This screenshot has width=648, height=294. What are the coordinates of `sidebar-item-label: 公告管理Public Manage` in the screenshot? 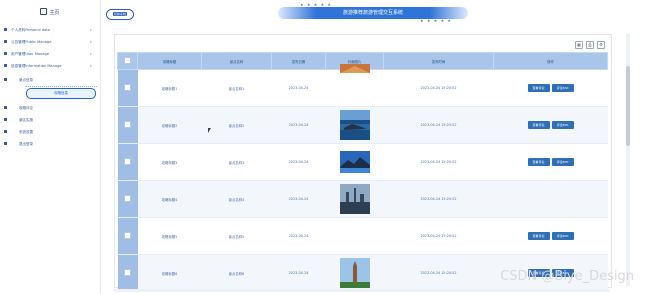 It's located at (31, 42).